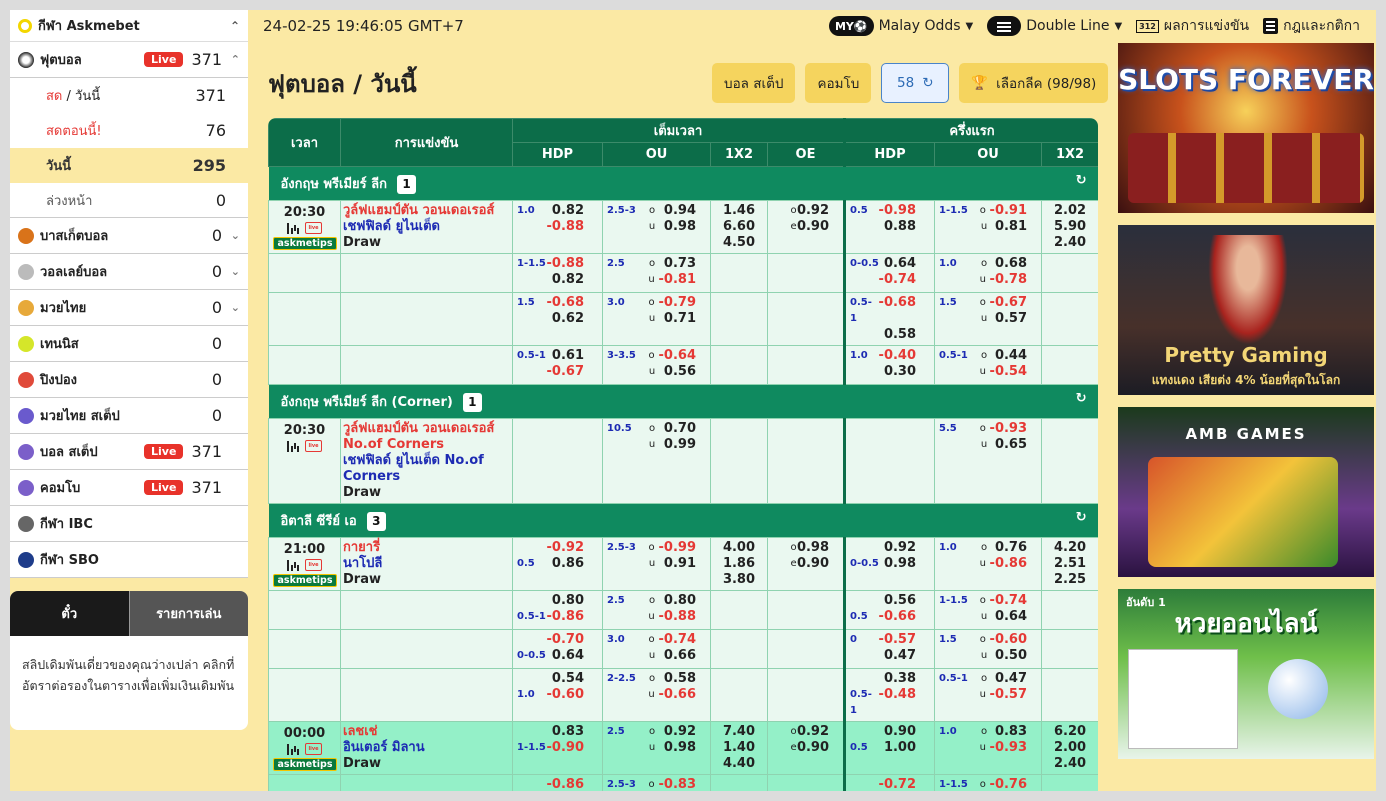 Image resolution: width=1386 pixels, height=801 pixels. I want to click on fh-ou-over-odds: 0.44, so click(1014, 356).